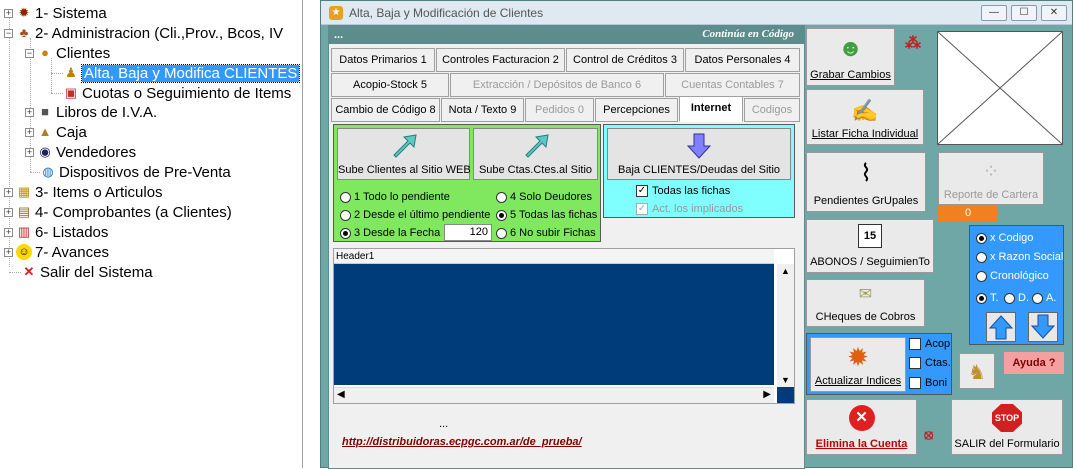  Describe the element at coordinates (767, 394) in the screenshot. I see `chevron-right-icon: ▶` at that location.